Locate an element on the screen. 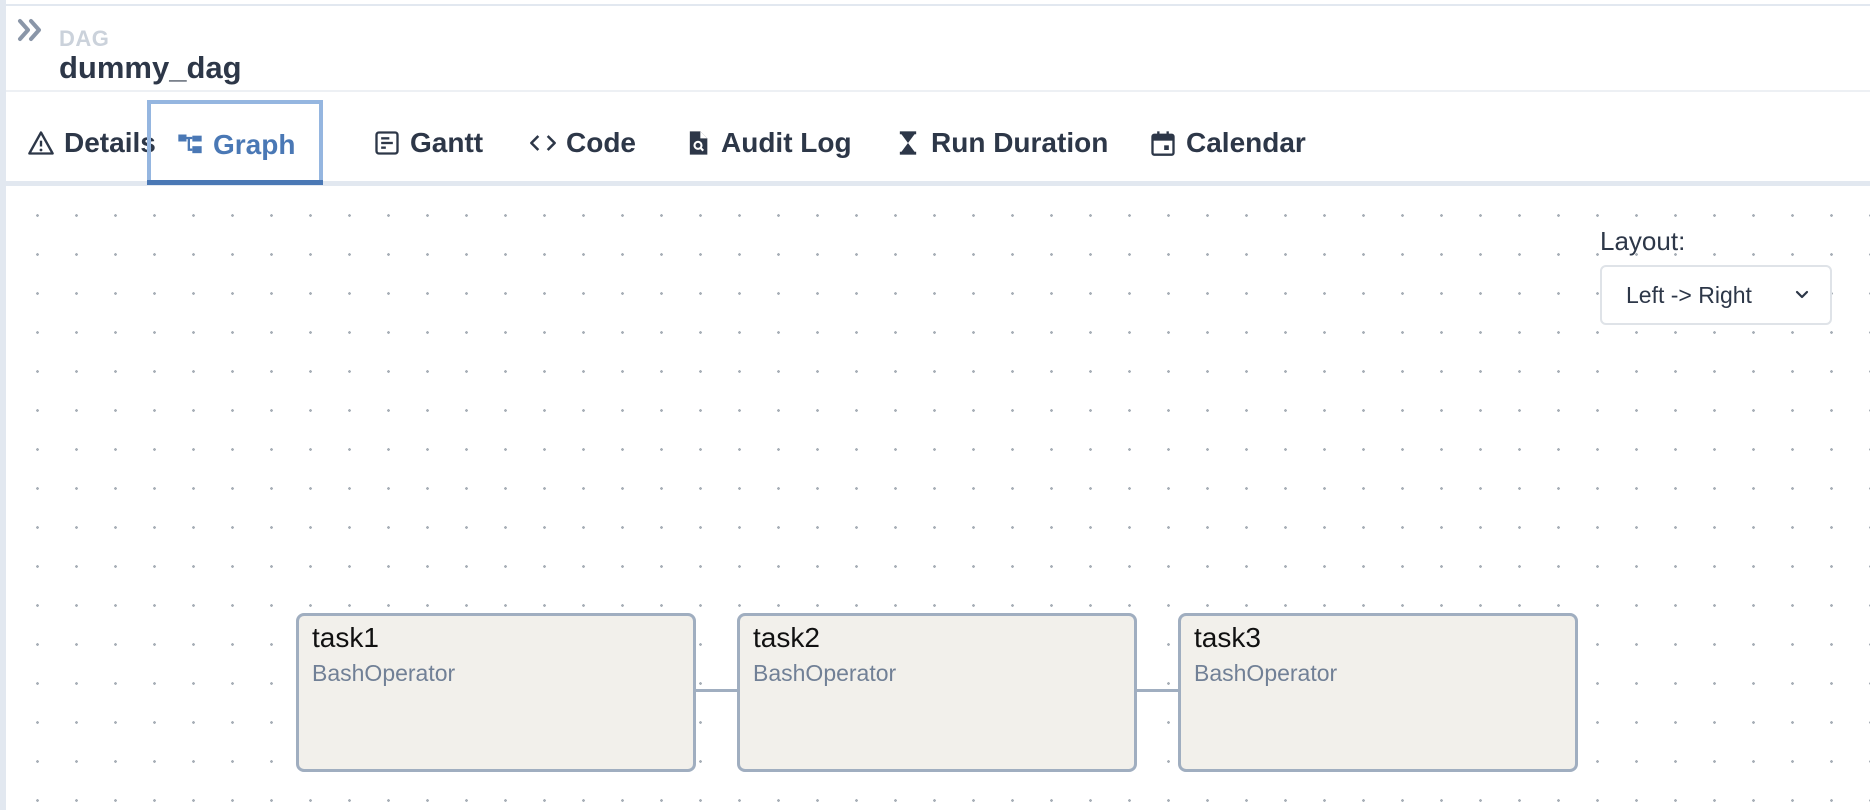  double-chevron-right-icon is located at coordinates (29, 30).